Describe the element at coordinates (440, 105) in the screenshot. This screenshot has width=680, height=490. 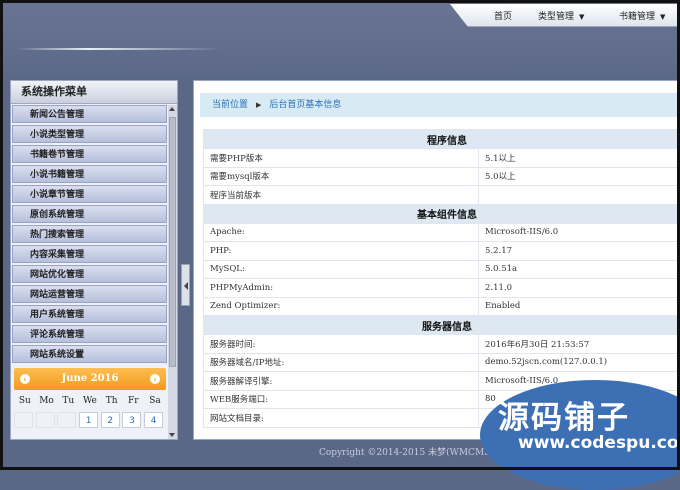
I see `breadcrumb: 当前位置 ▶ 后台首页基本信息` at that location.